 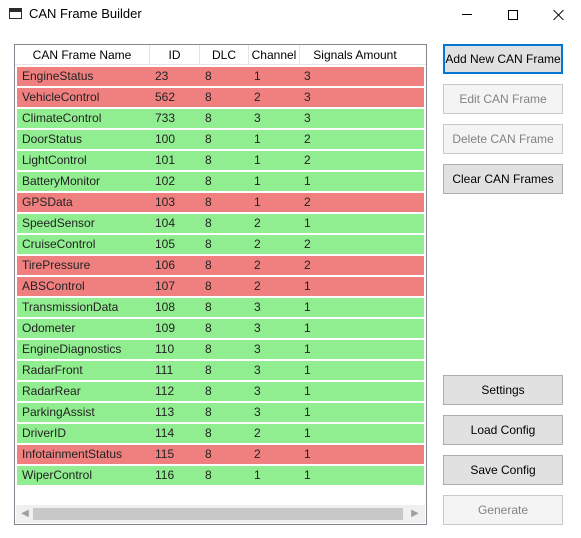 I want to click on table-row: WiperControl 116 8 1 1, so click(x=220, y=475).